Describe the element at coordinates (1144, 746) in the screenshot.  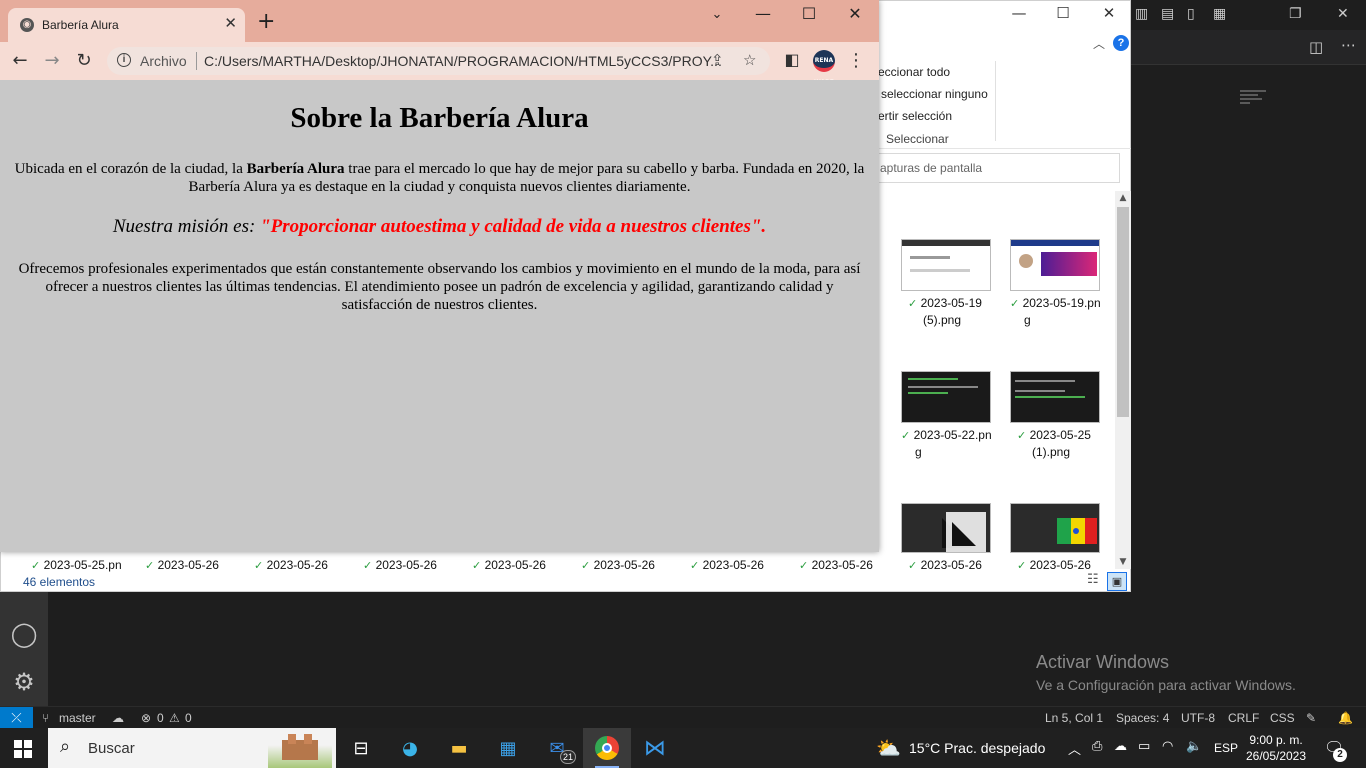
I see `battery-icon: ▭` at that location.